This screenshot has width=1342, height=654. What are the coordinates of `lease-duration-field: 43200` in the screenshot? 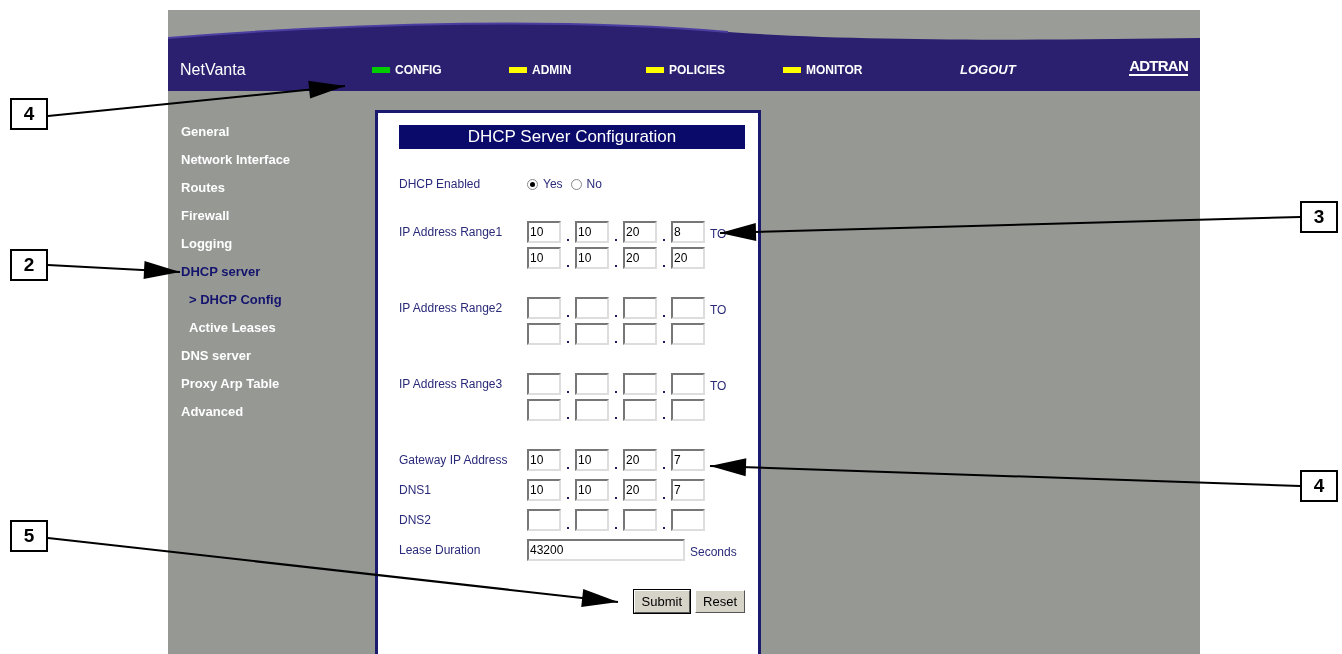 It's located at (606, 550).